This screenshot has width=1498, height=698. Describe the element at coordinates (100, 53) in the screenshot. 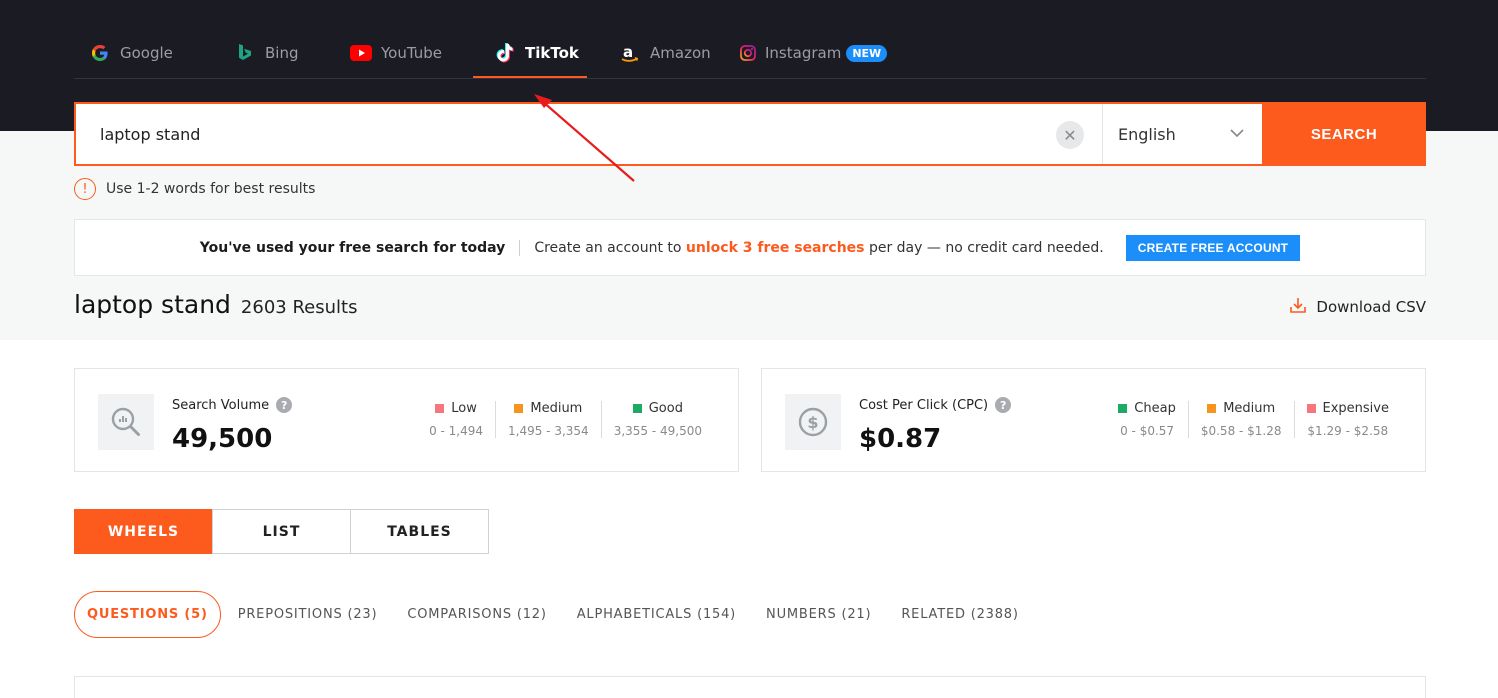

I see `google-icon` at that location.